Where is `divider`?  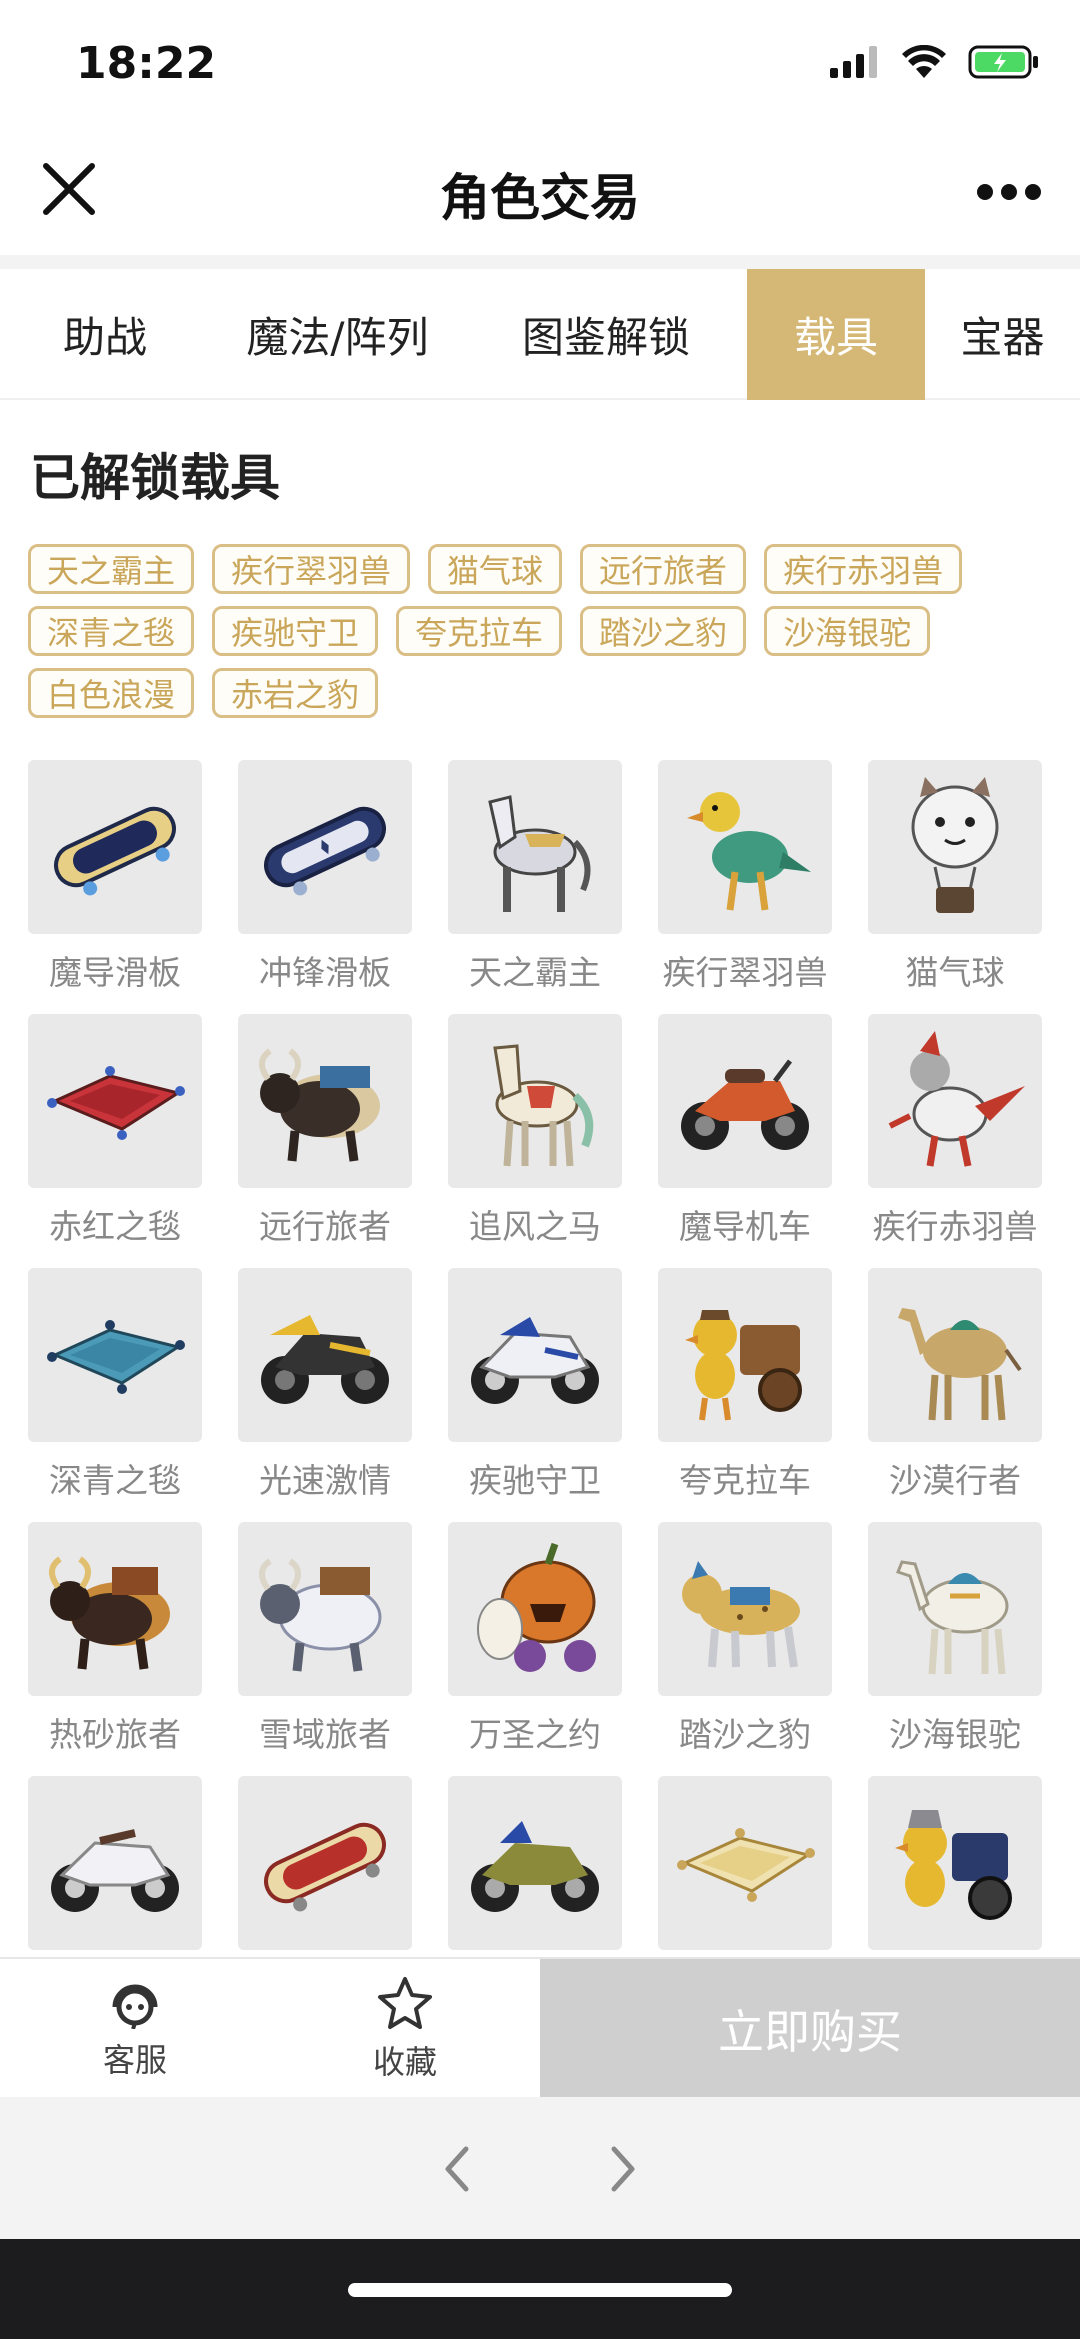
divider is located at coordinates (540, 262).